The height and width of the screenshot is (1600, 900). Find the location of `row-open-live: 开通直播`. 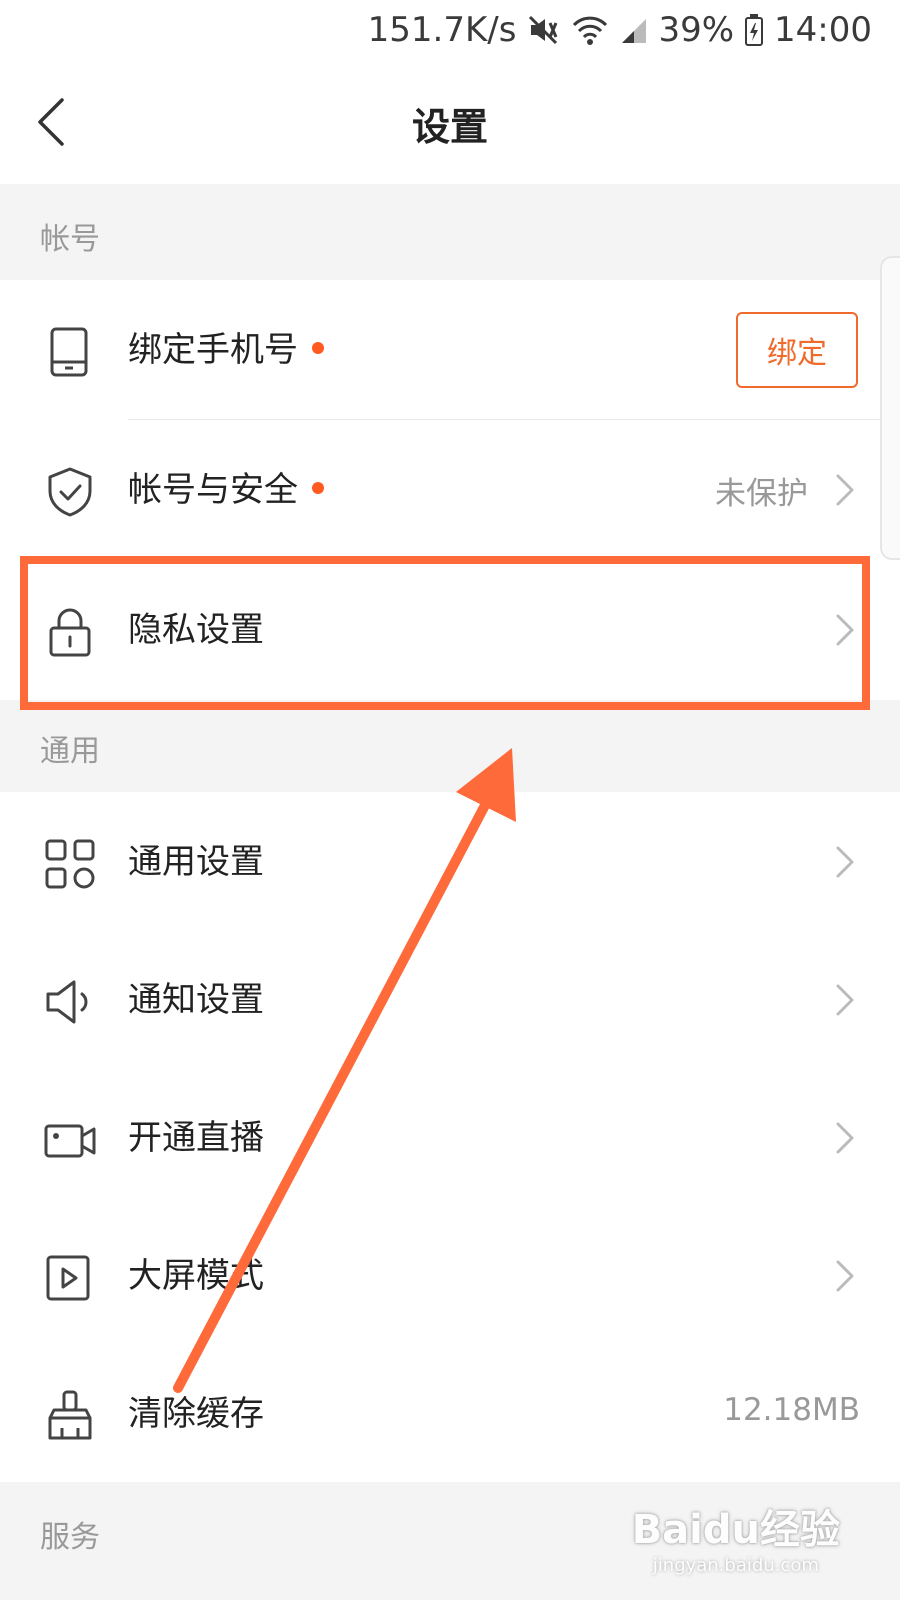

row-open-live: 开通直播 is located at coordinates (450, 1138).